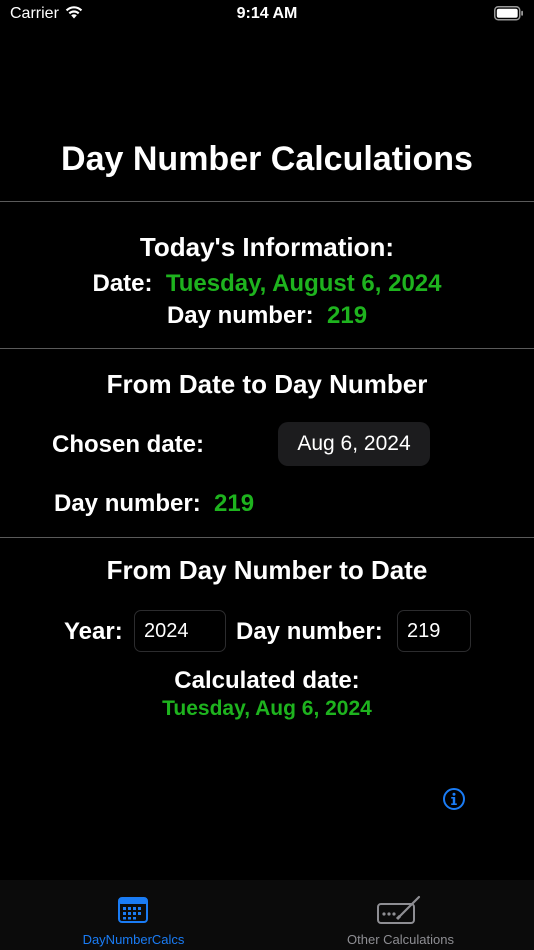 The height and width of the screenshot is (950, 534). I want to click on today-date-label: Date:, so click(122, 283).